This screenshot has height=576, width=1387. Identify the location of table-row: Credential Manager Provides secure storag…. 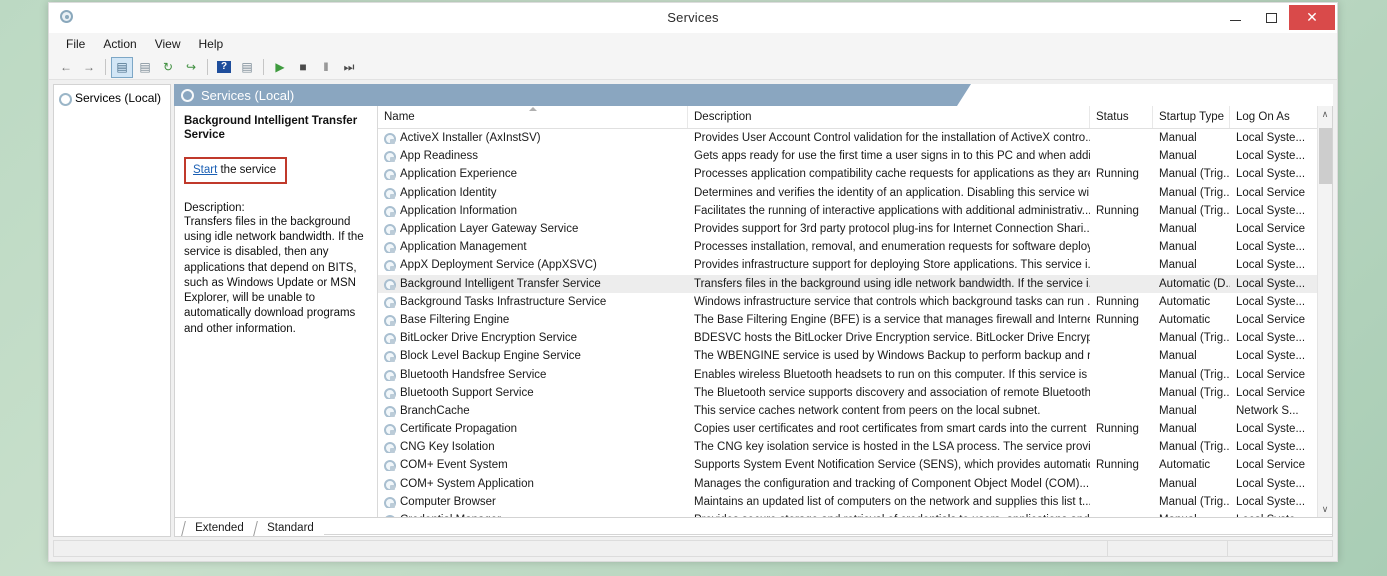
(847, 514).